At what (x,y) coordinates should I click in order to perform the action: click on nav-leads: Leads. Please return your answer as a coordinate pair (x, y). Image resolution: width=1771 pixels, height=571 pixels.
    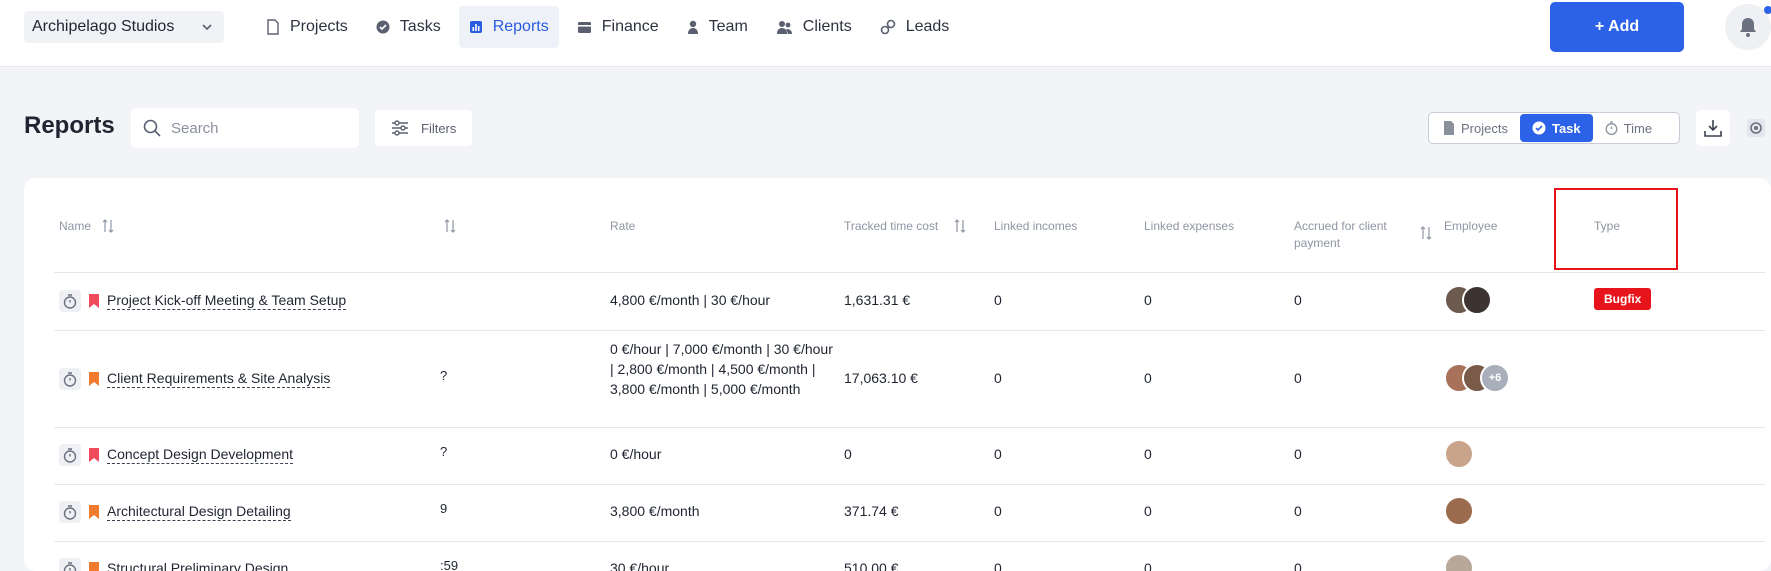
    Looking at the image, I should click on (915, 27).